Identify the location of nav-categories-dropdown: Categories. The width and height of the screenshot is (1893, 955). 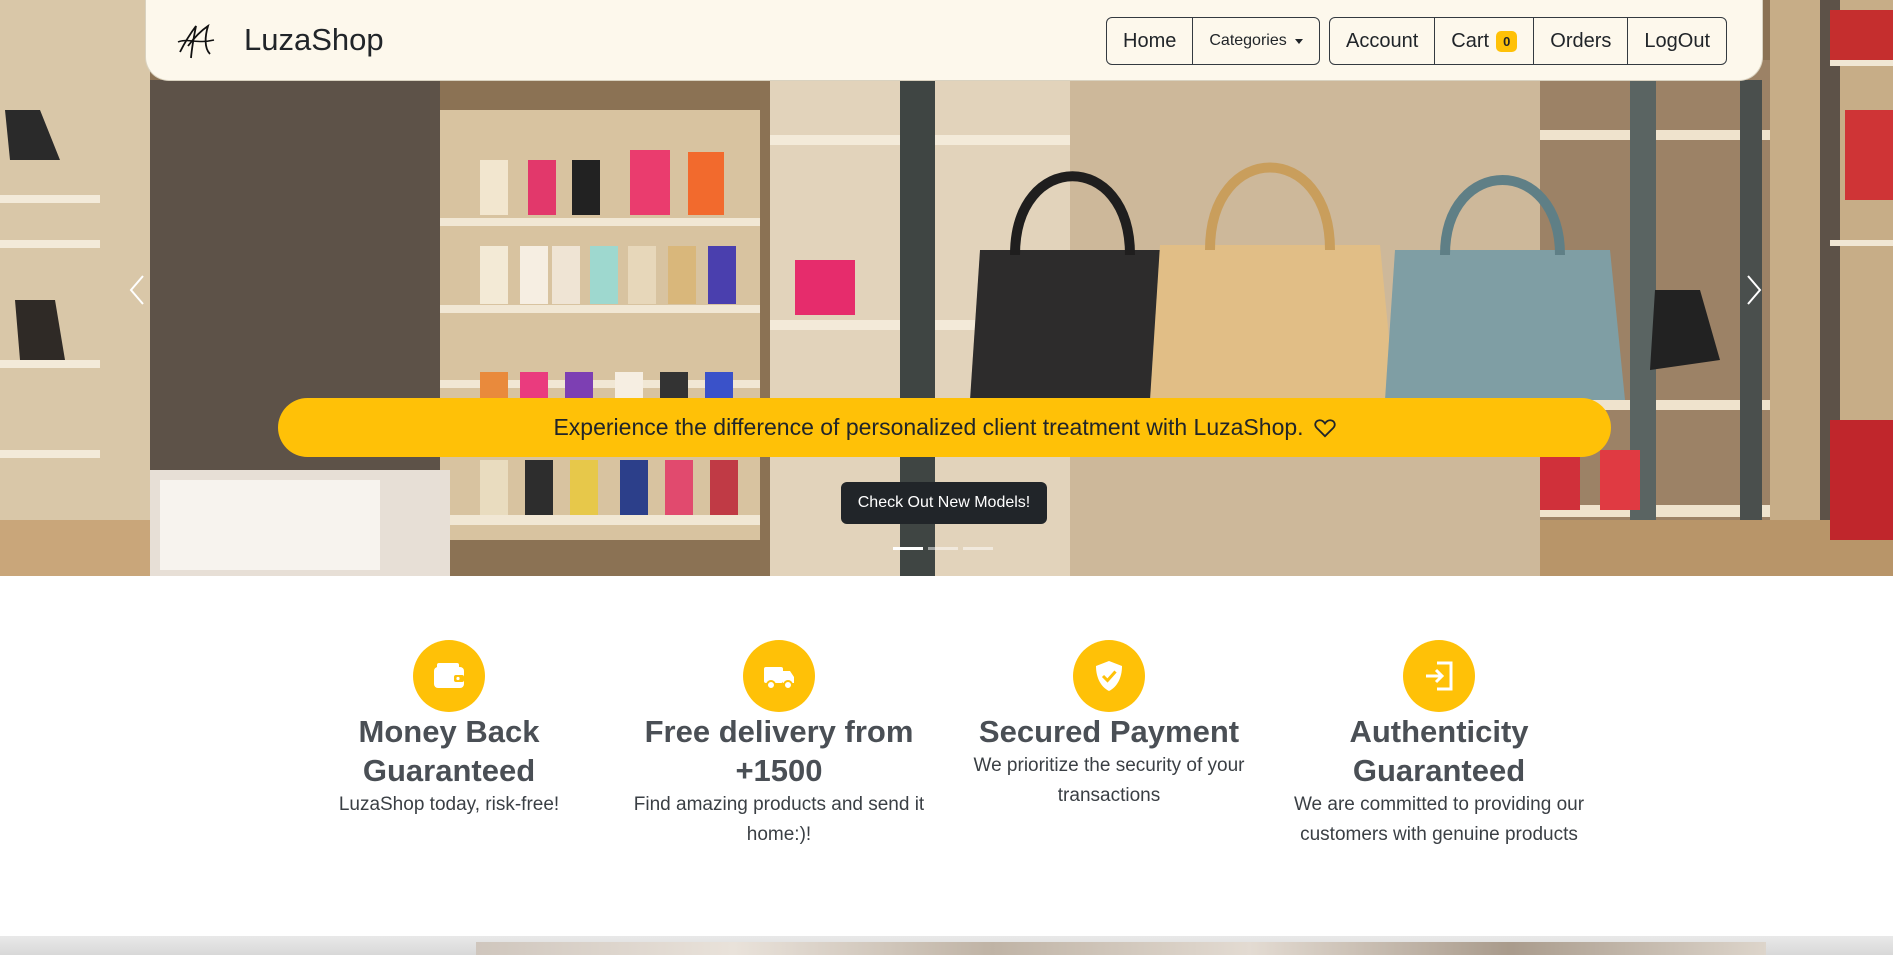
(1255, 41).